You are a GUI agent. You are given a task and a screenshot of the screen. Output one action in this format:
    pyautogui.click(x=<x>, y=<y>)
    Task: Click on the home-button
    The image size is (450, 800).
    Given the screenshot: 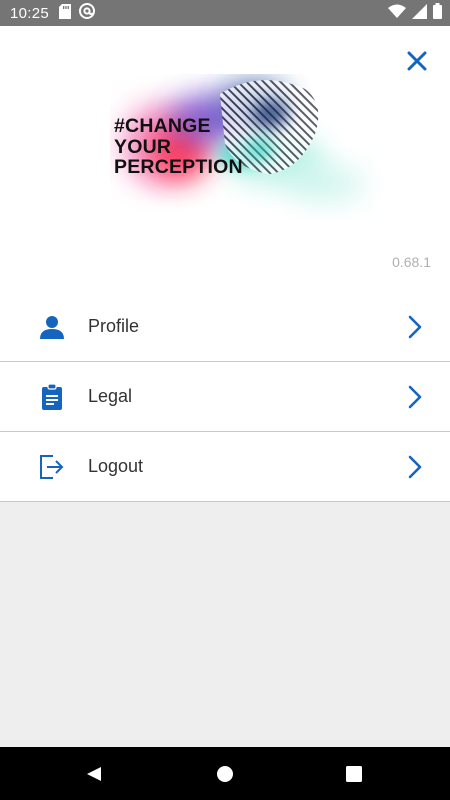 What is the action you would take?
    pyautogui.click(x=225, y=773)
    